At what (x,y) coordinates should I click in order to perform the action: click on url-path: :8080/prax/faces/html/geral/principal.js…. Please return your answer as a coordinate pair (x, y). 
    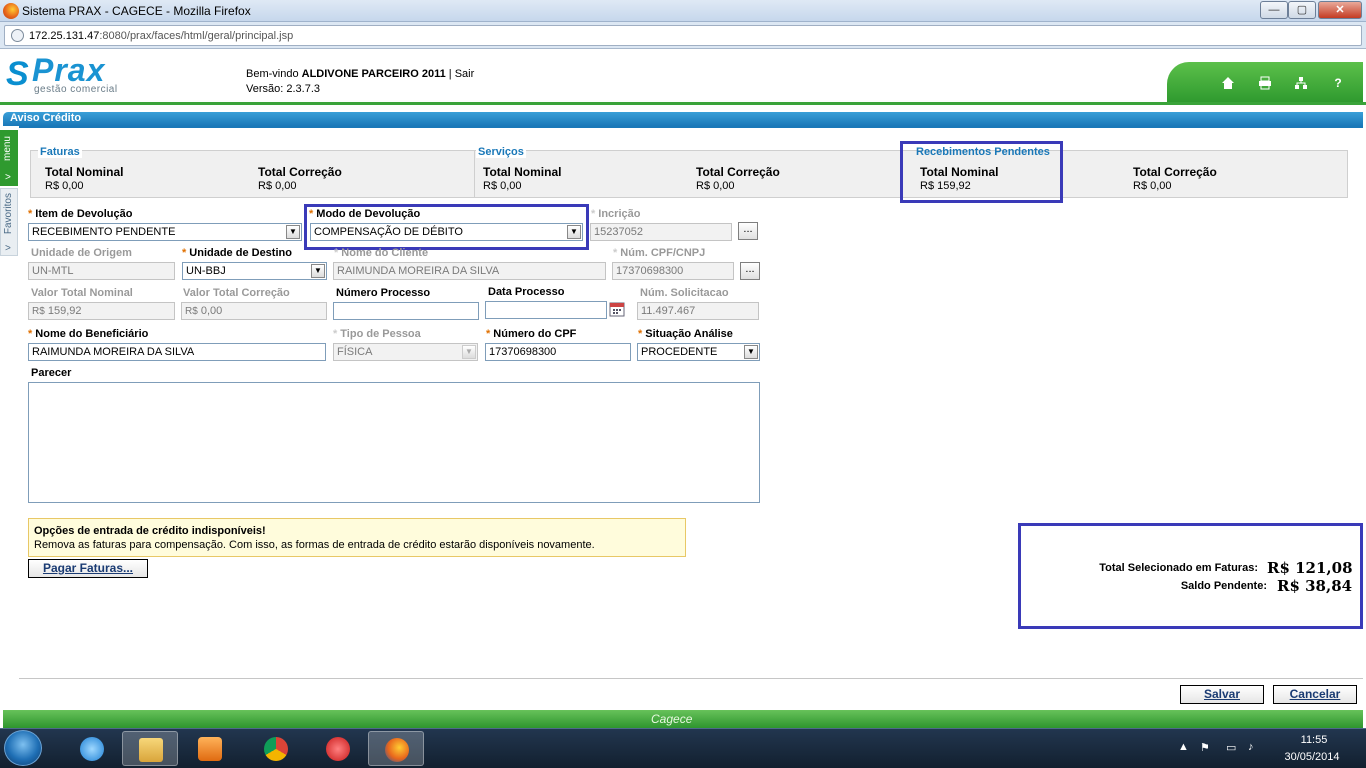
    Looking at the image, I should click on (196, 36).